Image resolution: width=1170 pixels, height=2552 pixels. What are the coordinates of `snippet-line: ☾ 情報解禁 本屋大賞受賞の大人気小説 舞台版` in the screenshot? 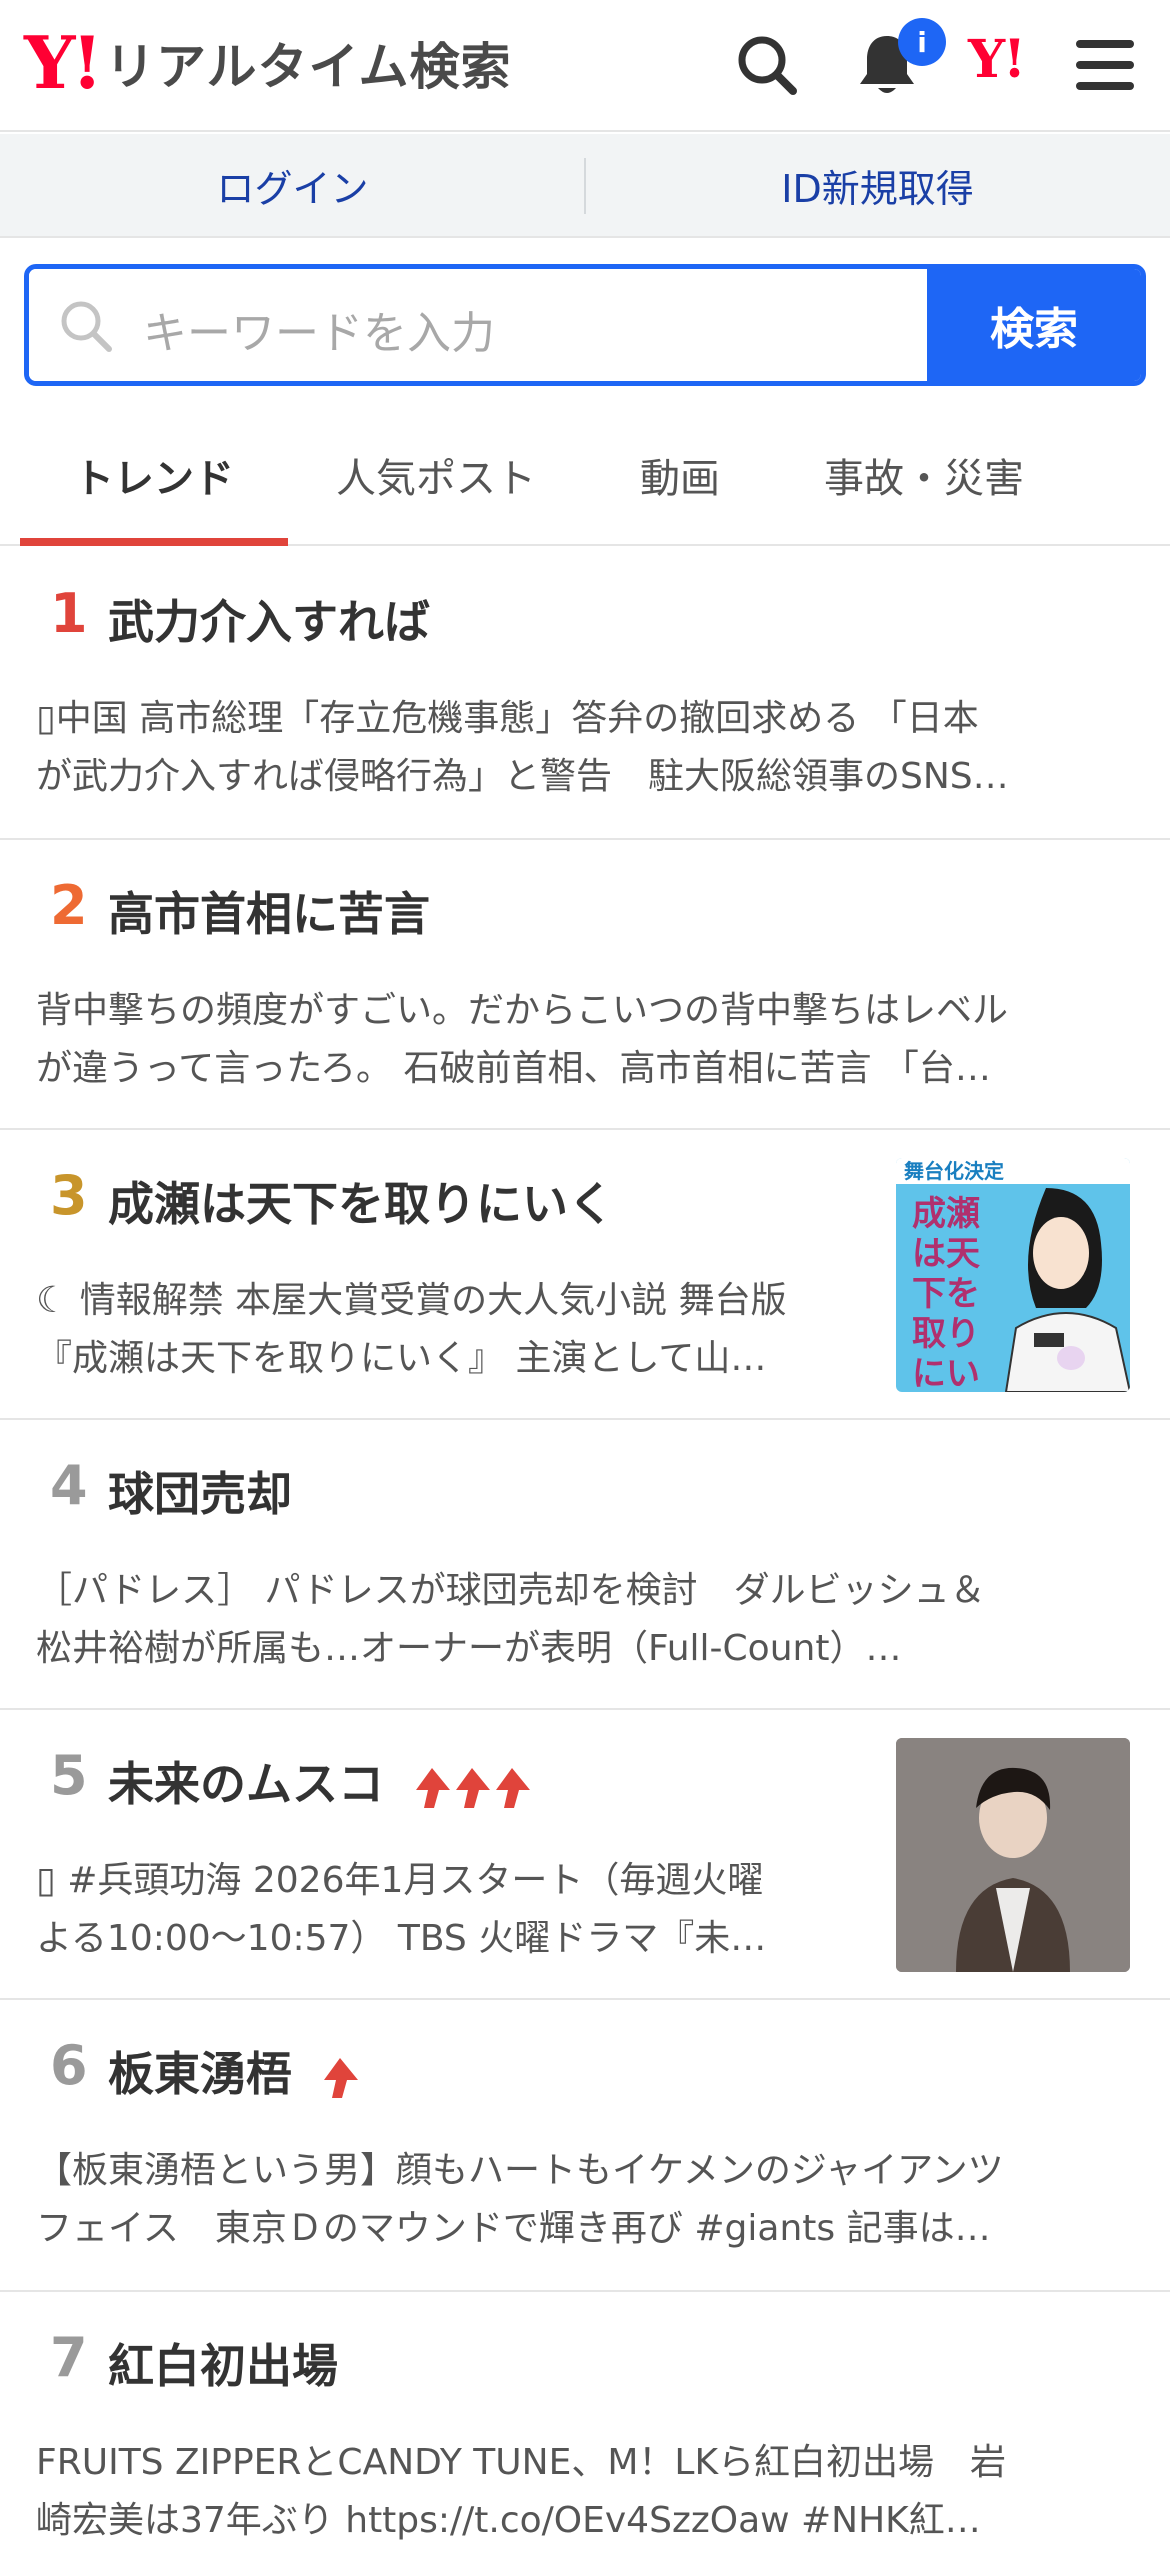 It's located at (411, 1300).